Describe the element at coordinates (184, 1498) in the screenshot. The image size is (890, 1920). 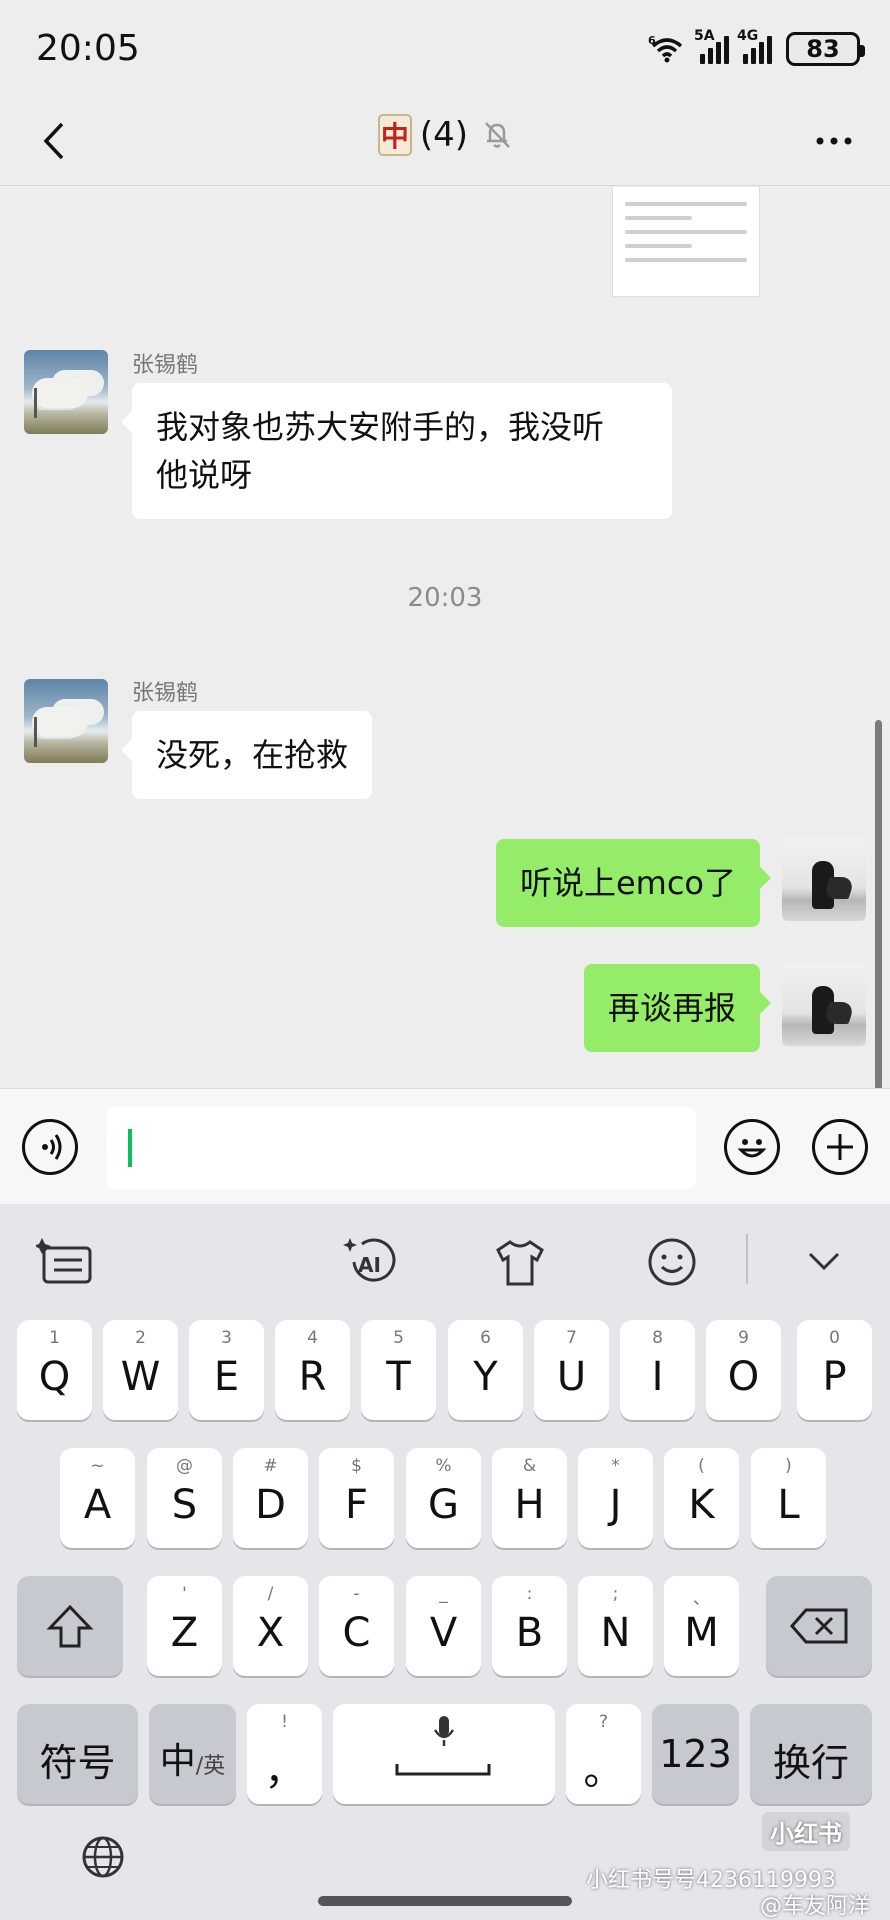
I see `key-s: @ S` at that location.